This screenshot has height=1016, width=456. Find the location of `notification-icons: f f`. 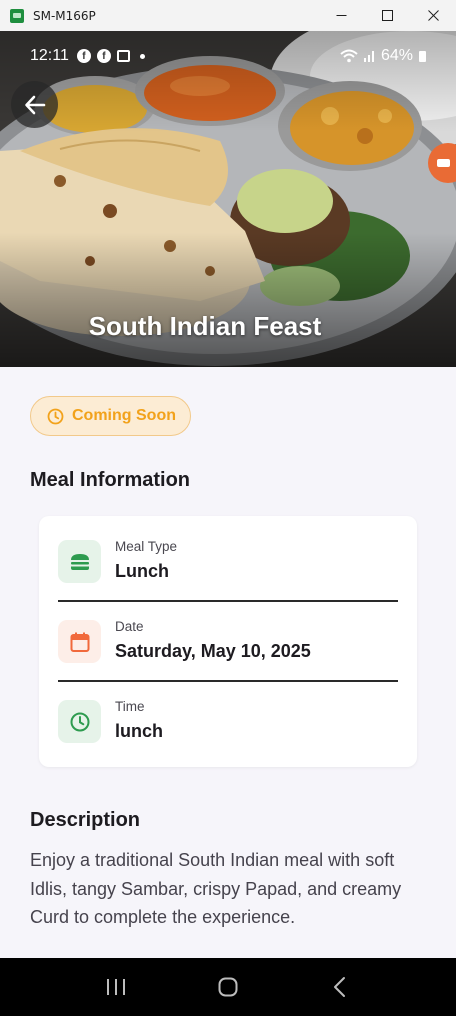

notification-icons: f f is located at coordinates (110, 56).